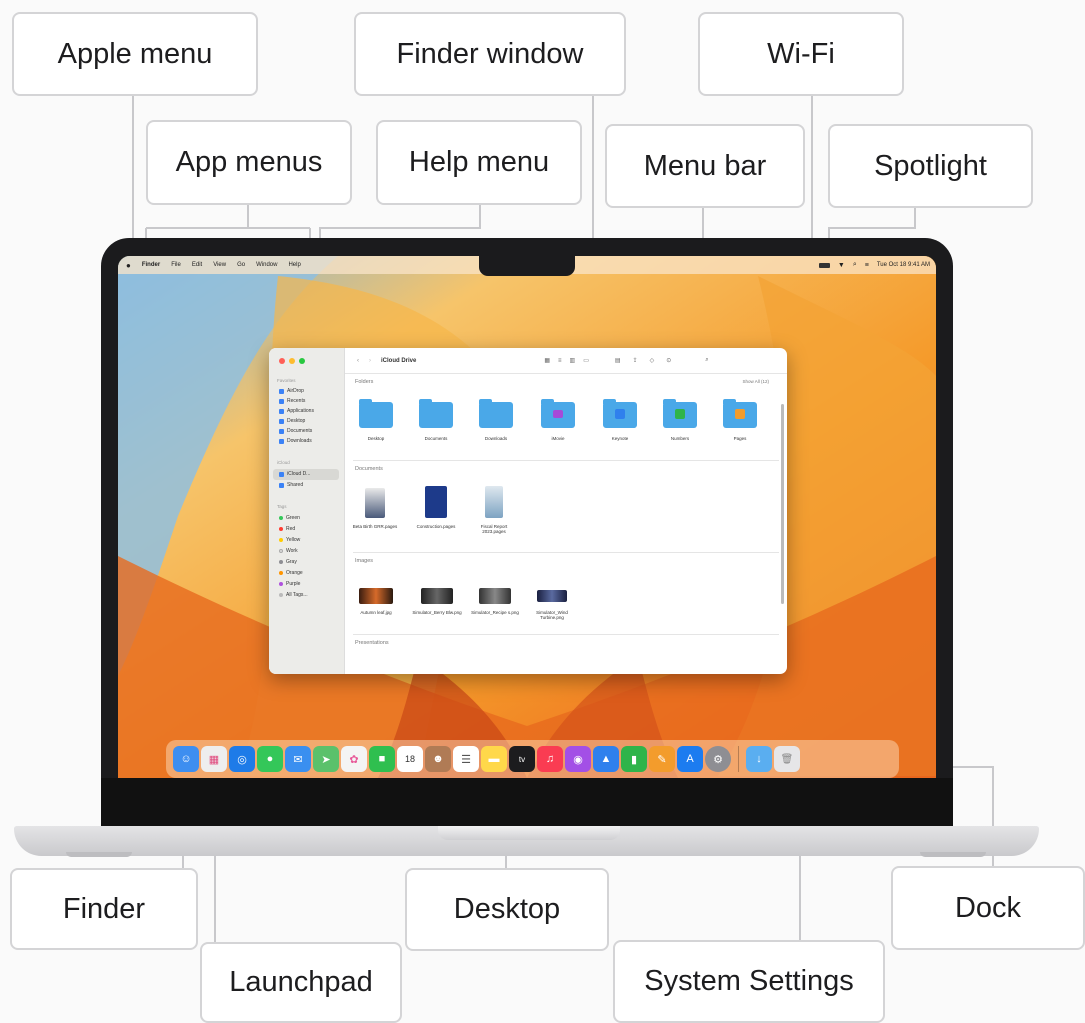 Image resolution: width=1085 pixels, height=1023 pixels. What do you see at coordinates (410, 759) in the screenshot?
I see `dock-calendar-icon: 18` at bounding box center [410, 759].